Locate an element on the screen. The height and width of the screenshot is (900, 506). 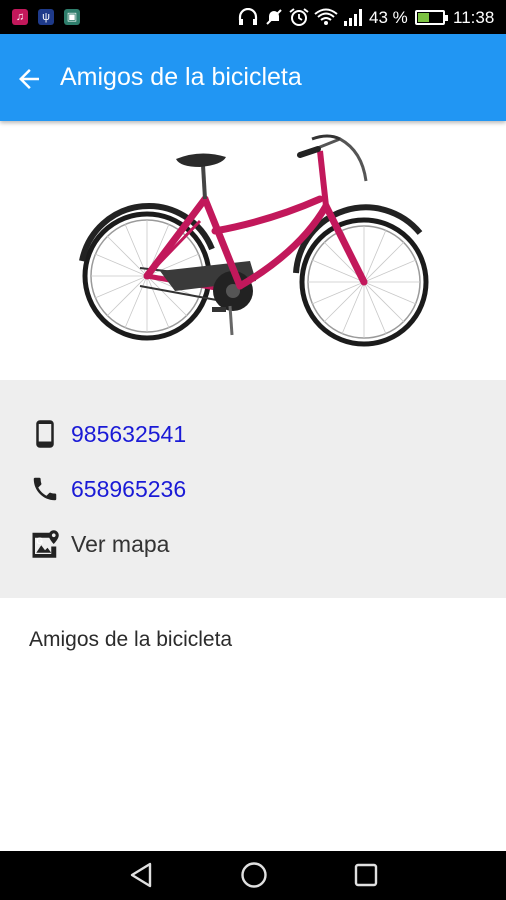
page-title: Amigos de la bicicleta is located at coordinates (181, 77).